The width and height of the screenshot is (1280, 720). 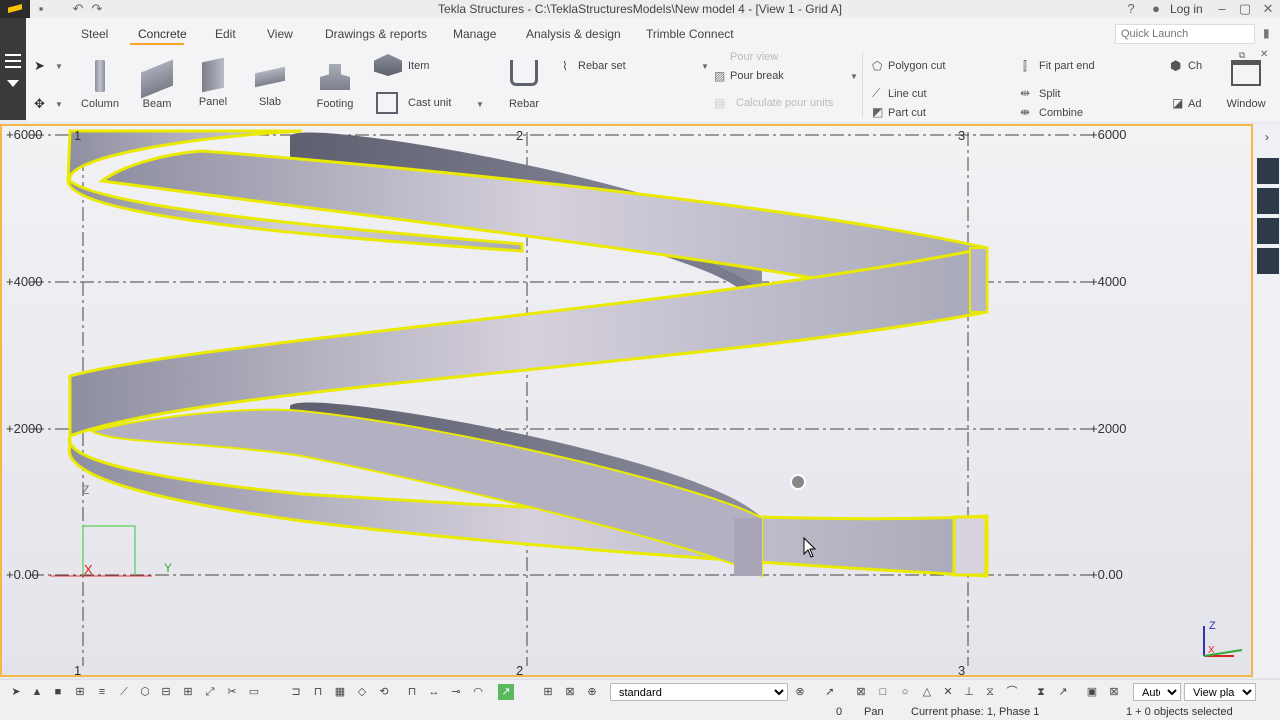 What do you see at coordinates (699, 692) in the screenshot?
I see `selection-filter-select: standard` at bounding box center [699, 692].